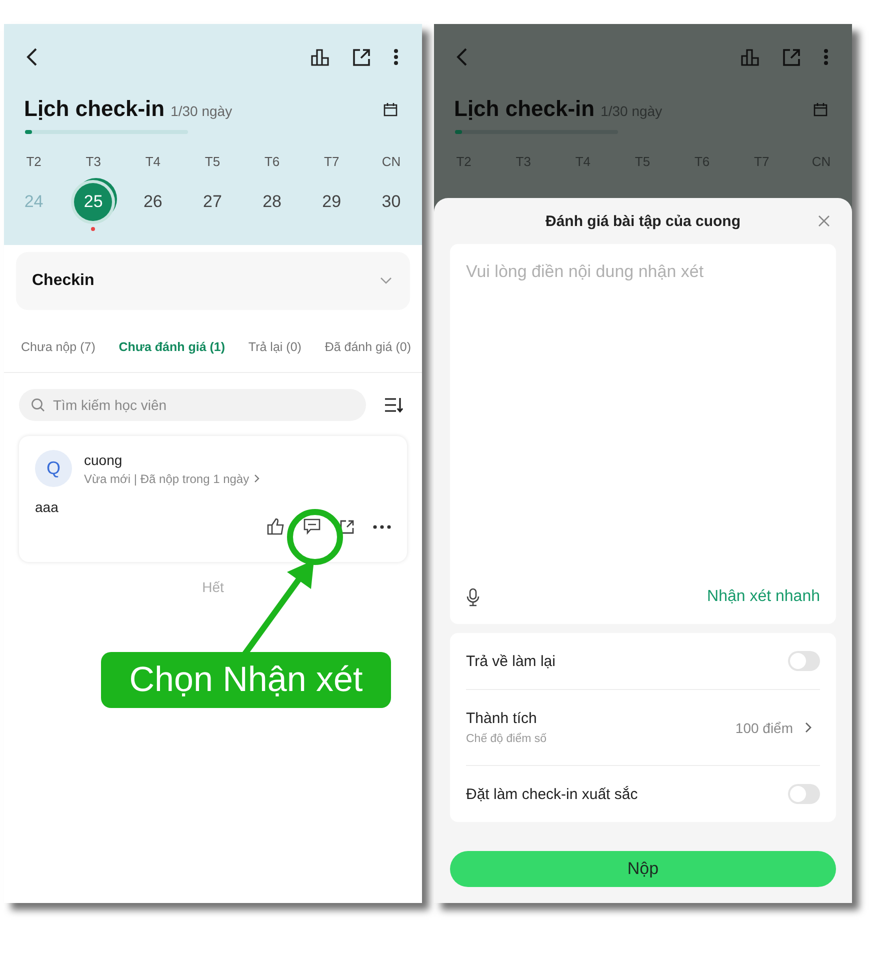  What do you see at coordinates (502, 718) in the screenshot?
I see `setting-label: Thành tích` at bounding box center [502, 718].